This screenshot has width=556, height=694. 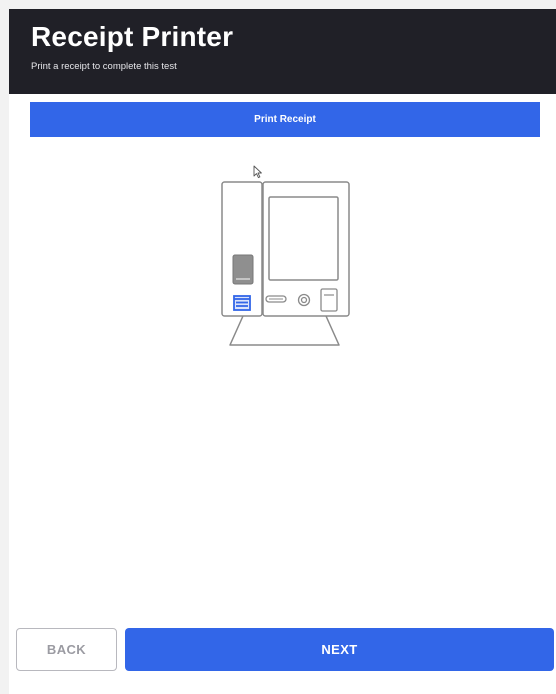 I want to click on voting-machine-illustration, so click(x=285, y=263).